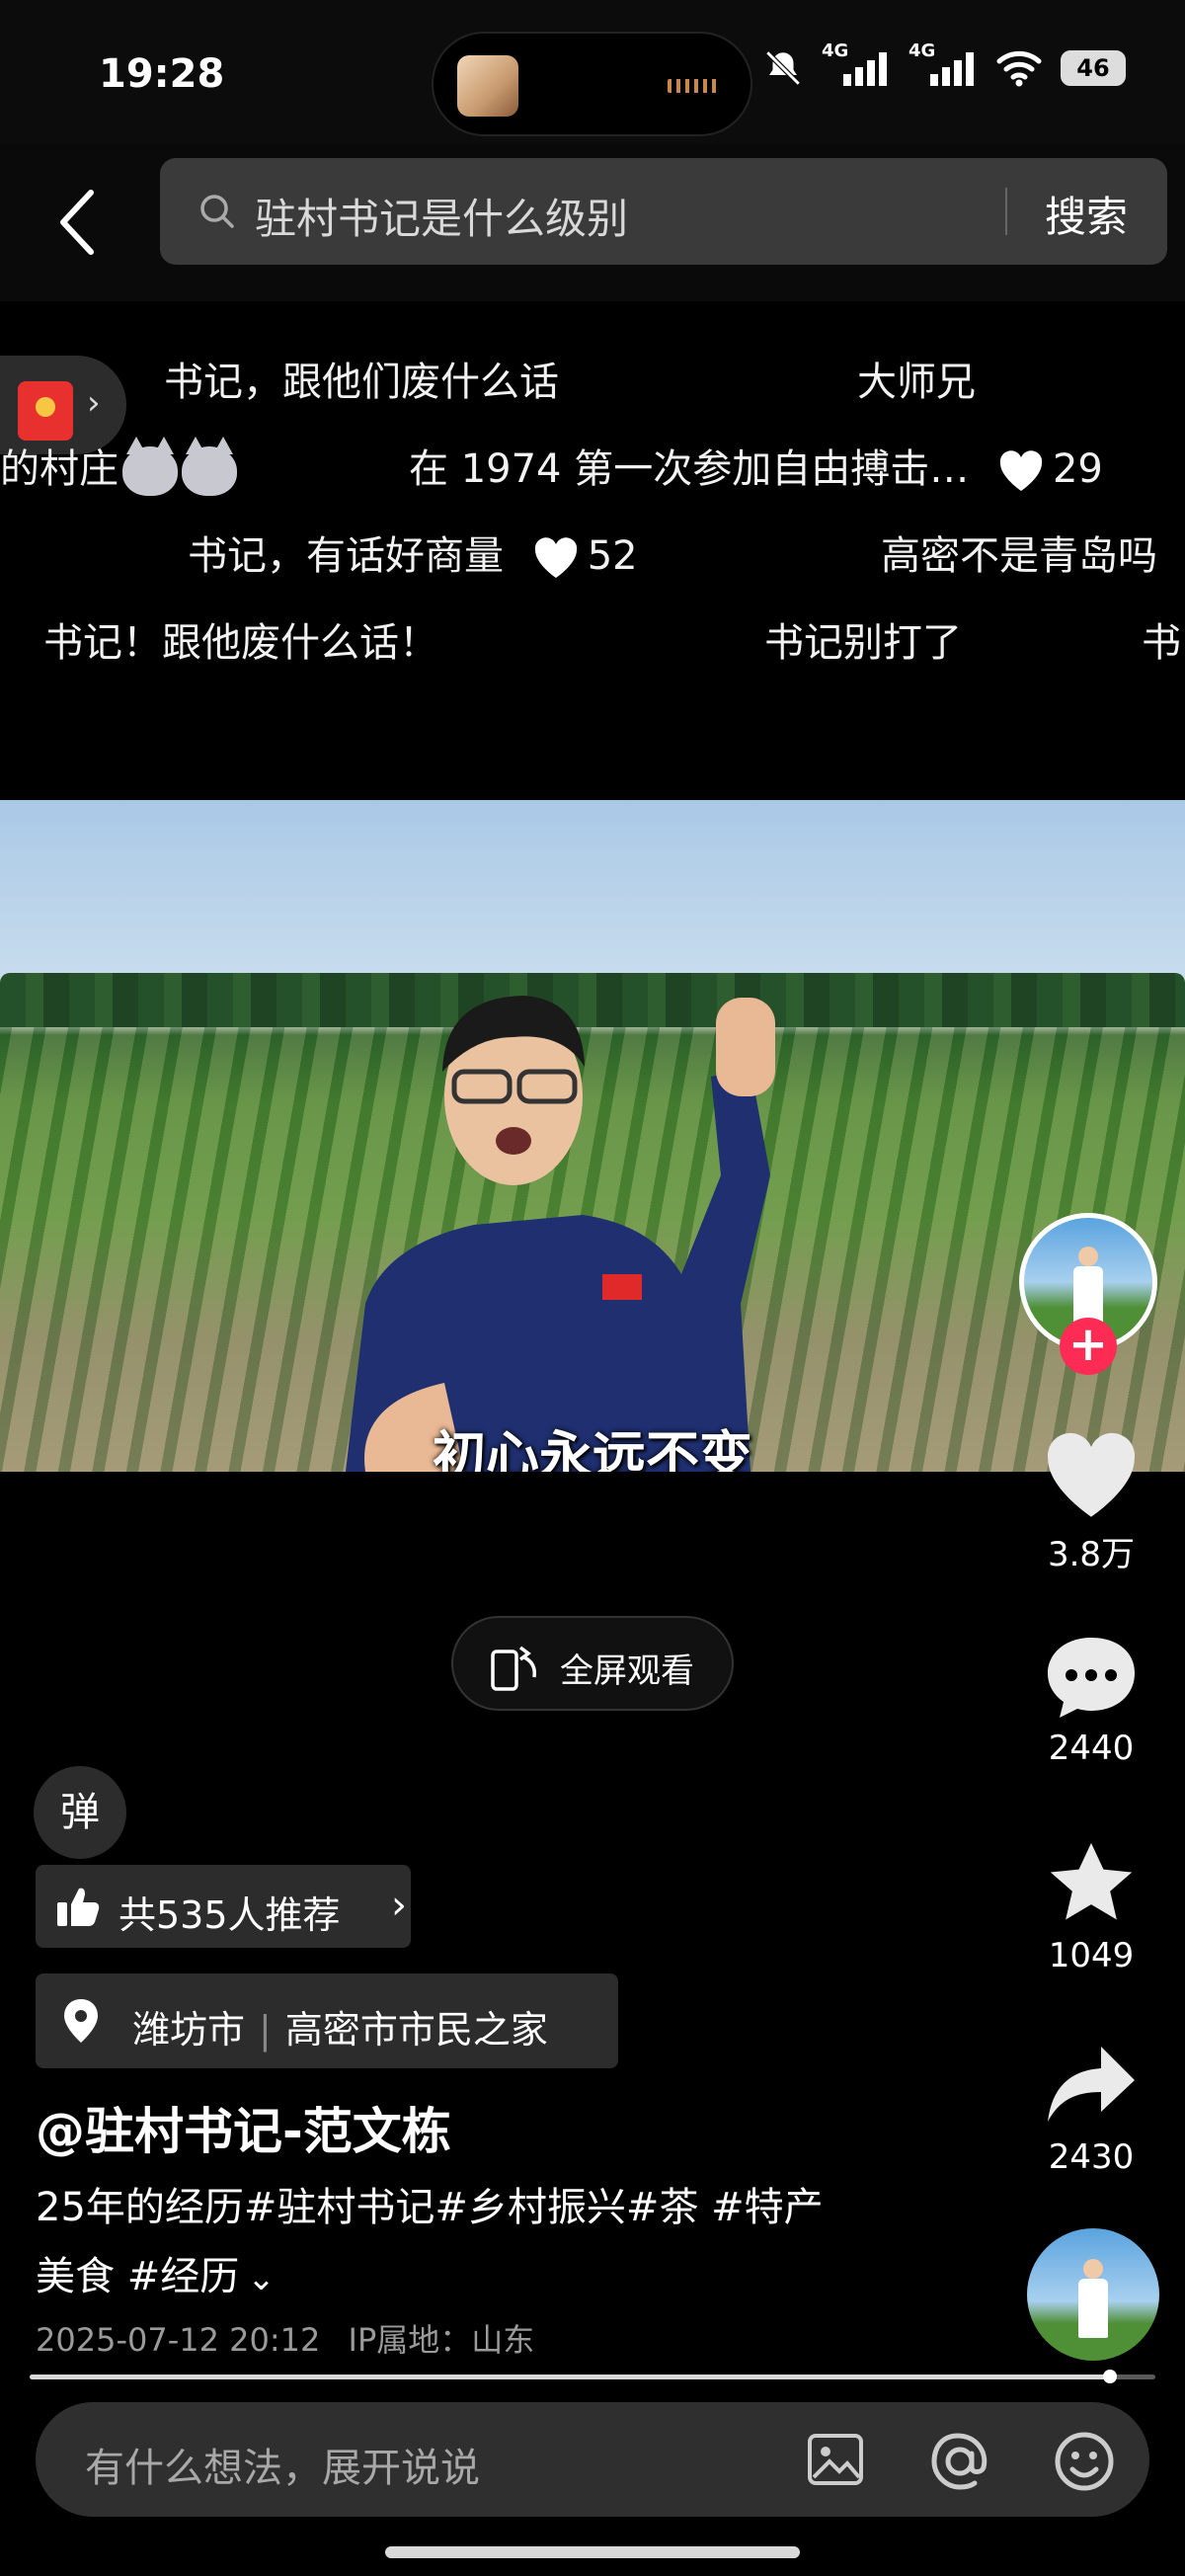 This screenshot has height=2576, width=1185. Describe the element at coordinates (917, 378) in the screenshot. I see `danmaku-item: 大师兄` at that location.